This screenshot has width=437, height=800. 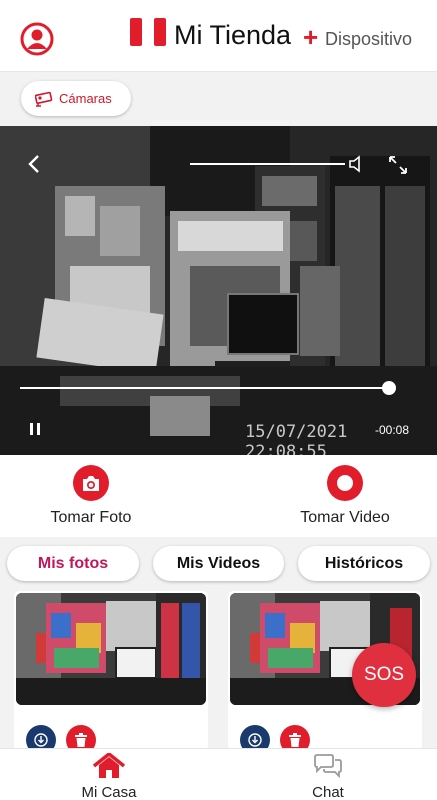 What do you see at coordinates (345, 483) in the screenshot?
I see `record-icon` at bounding box center [345, 483].